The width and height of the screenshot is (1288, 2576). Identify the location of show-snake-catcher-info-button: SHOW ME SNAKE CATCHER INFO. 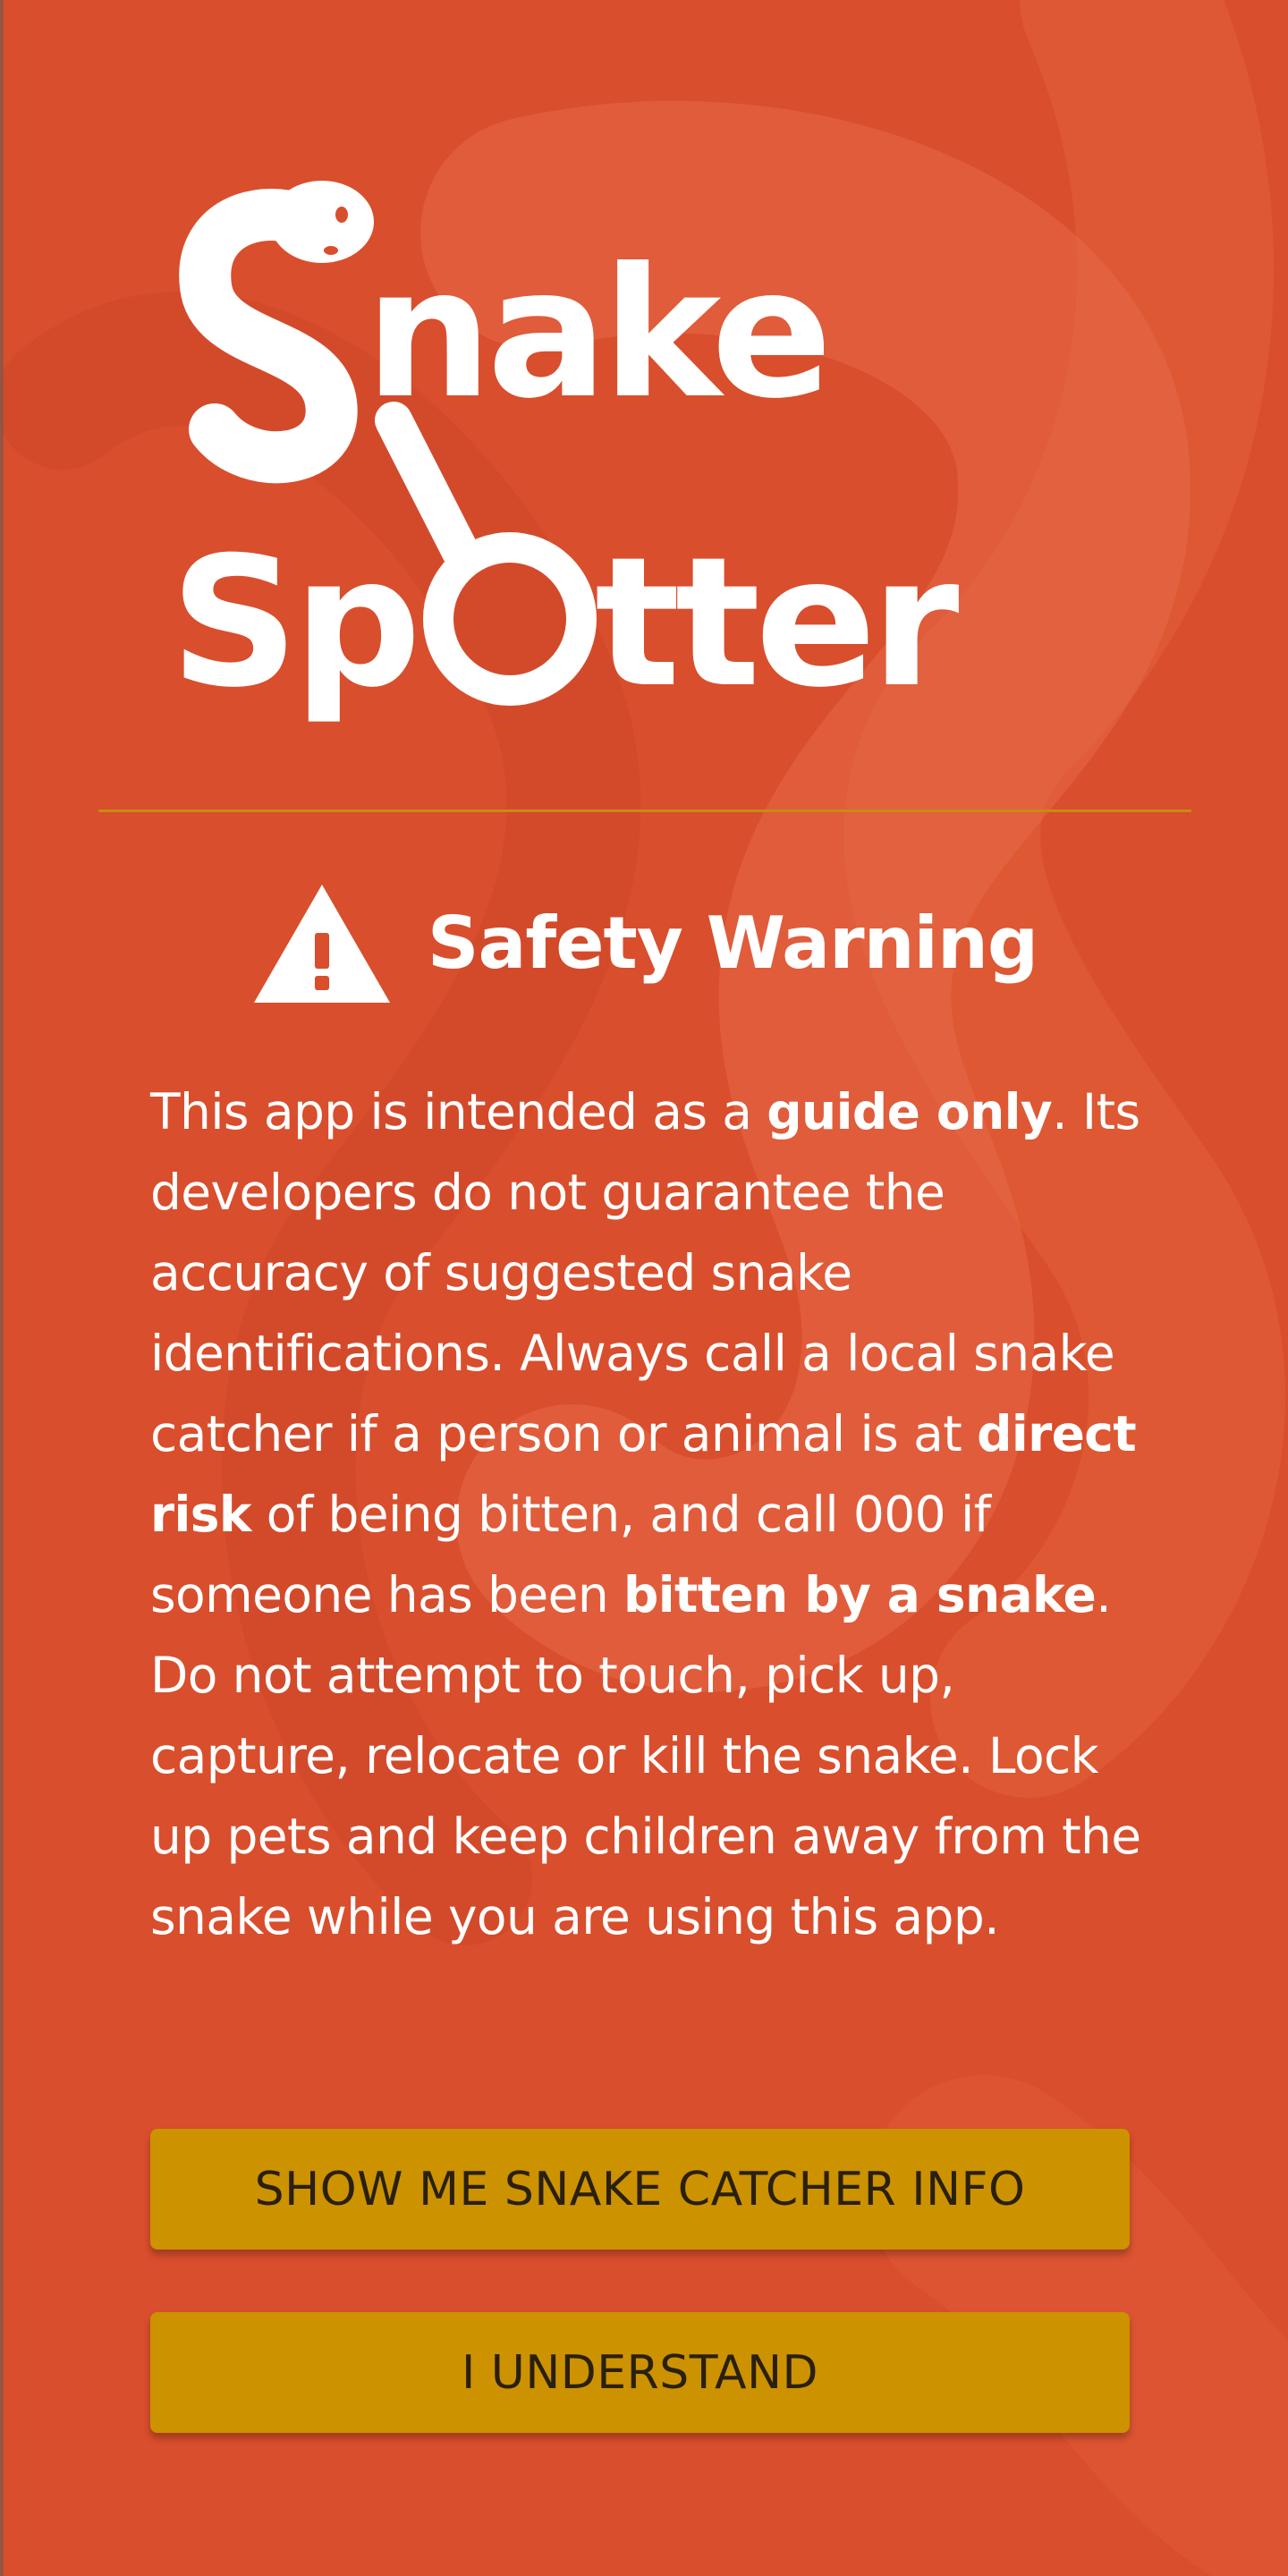
(640, 2189).